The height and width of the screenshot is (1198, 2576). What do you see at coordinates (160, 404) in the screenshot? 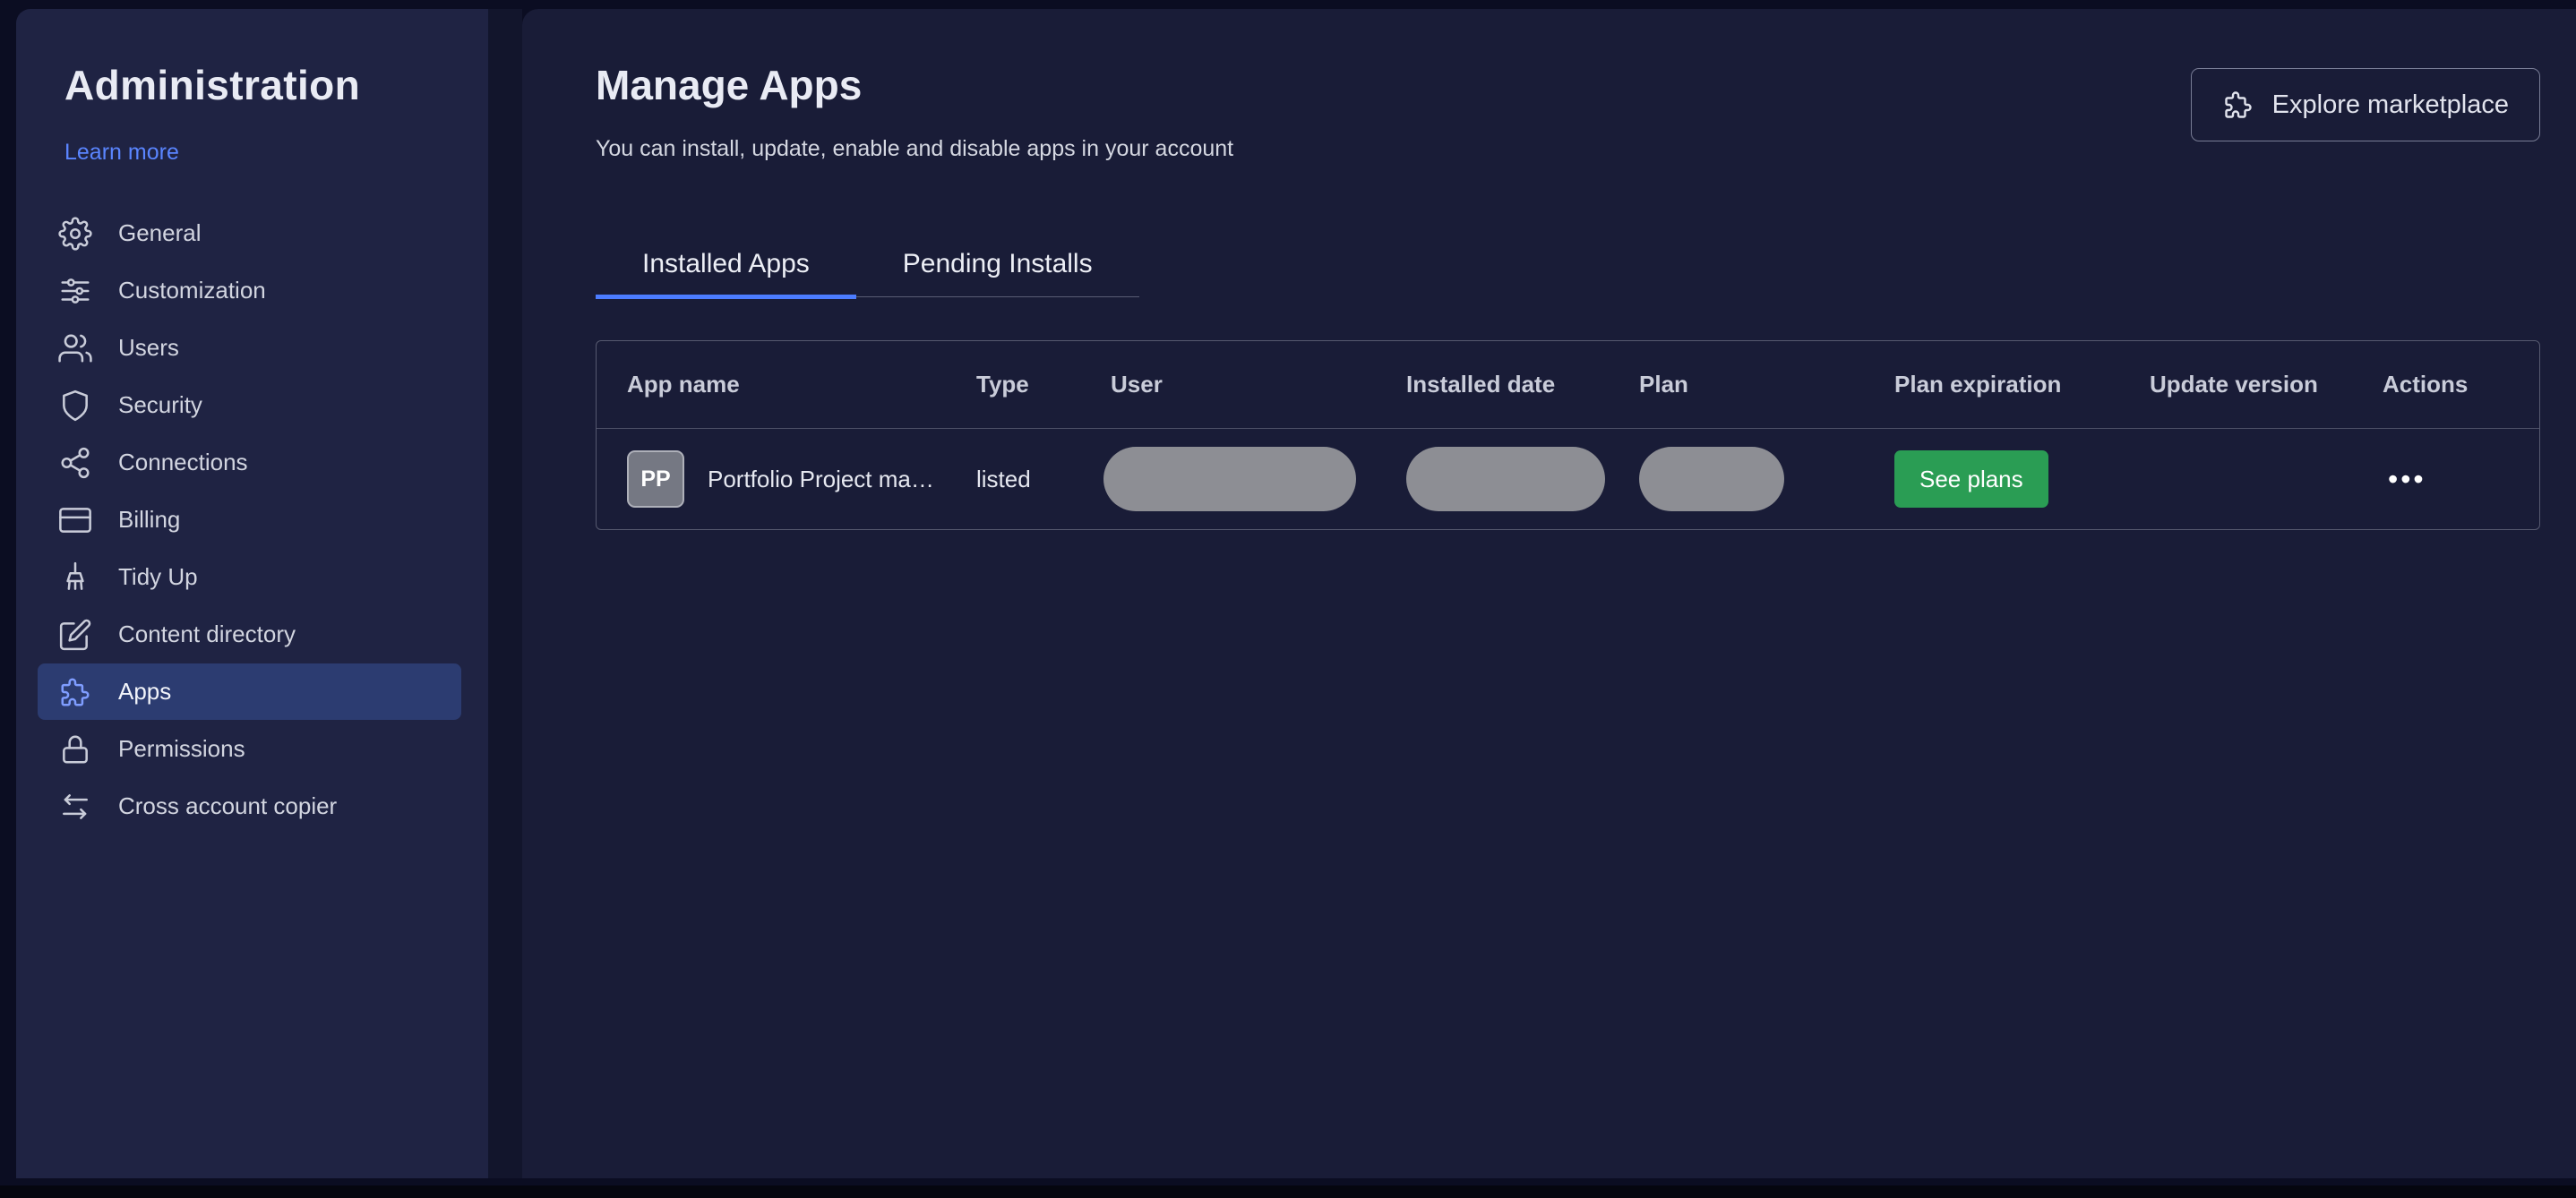
I see `sidebar-item-label: Security` at bounding box center [160, 404].